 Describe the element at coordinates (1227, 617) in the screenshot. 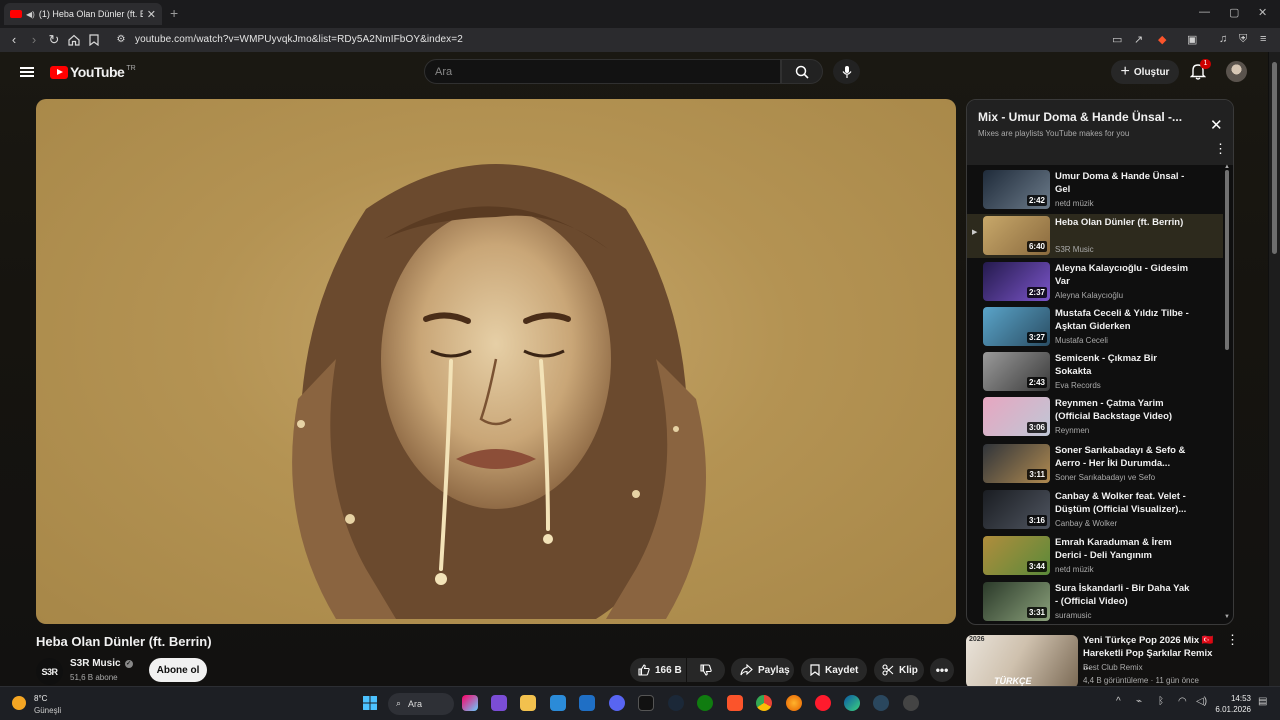

I see `scroll-down-icon: ▼` at that location.